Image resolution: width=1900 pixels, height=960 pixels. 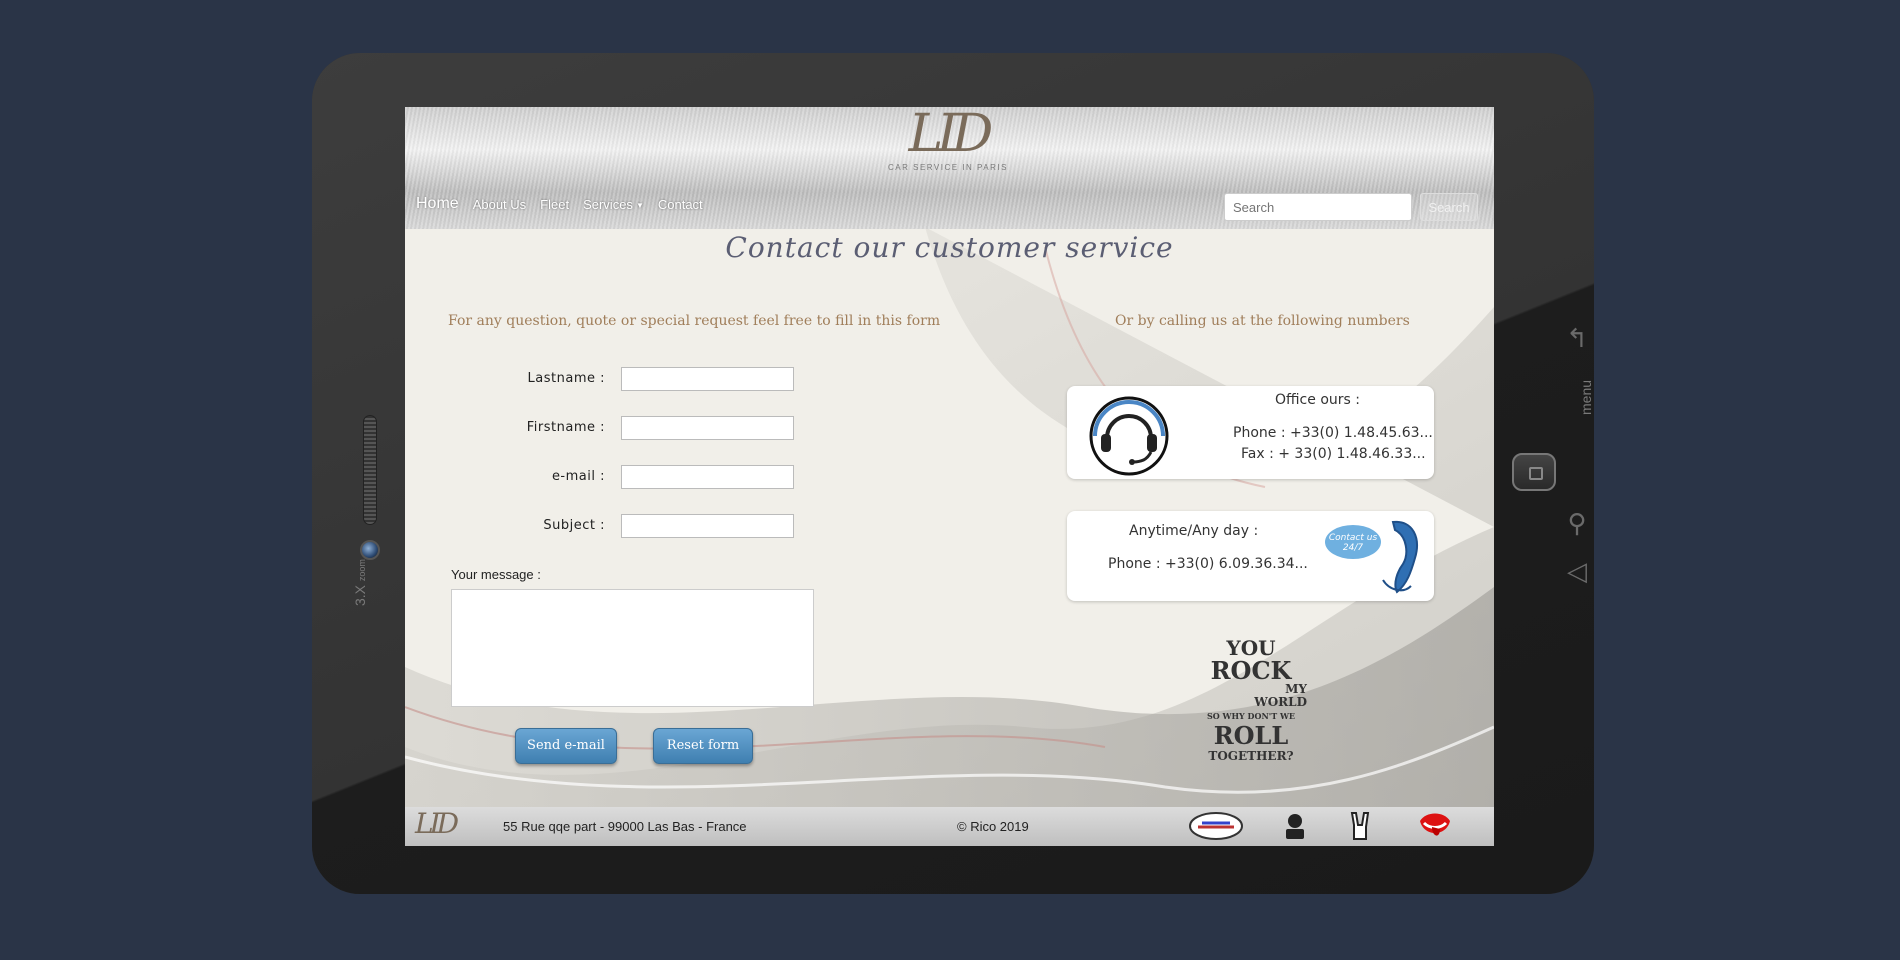 I want to click on rolling-stones-lips-icon, so click(x=1435, y=826).